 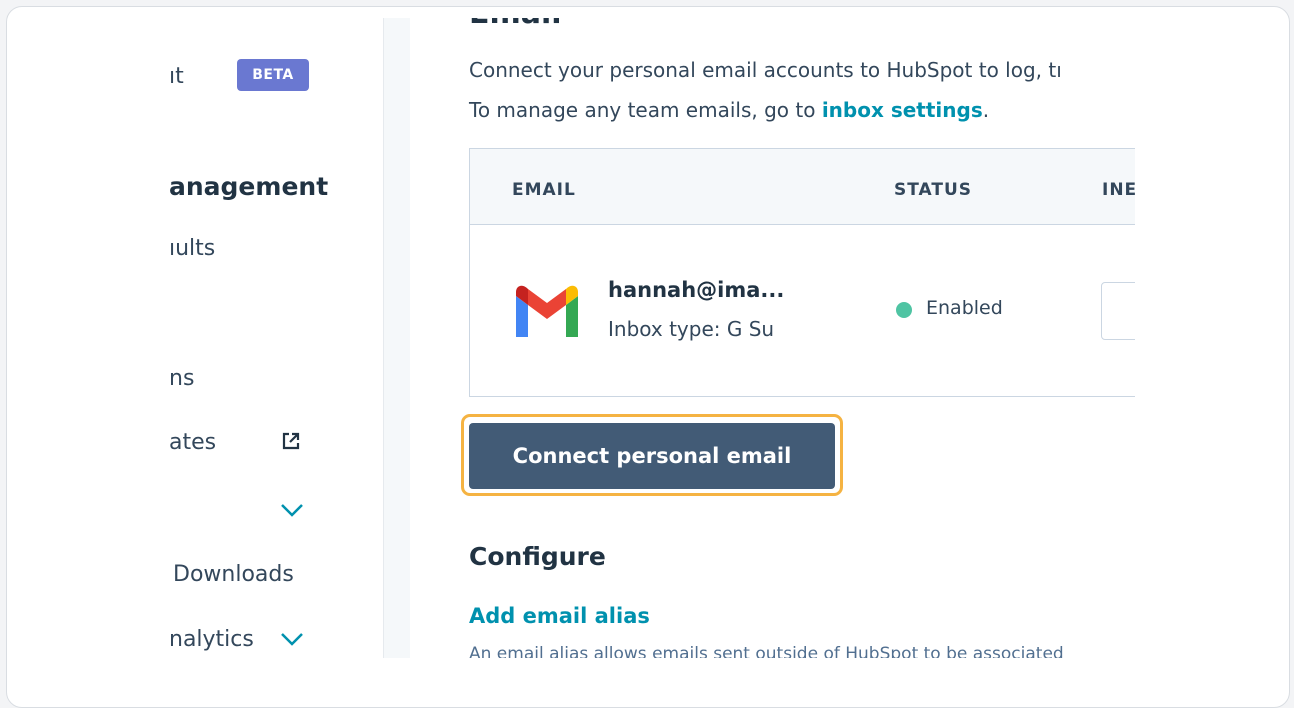 I want to click on sidebar-gutter, so click(x=397, y=338).